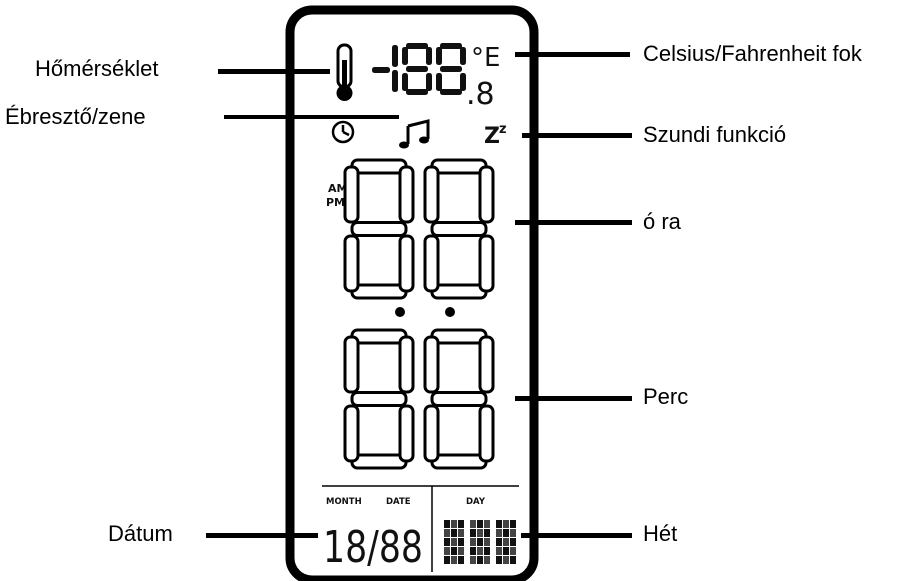 Image resolution: width=915 pixels, height=581 pixels. I want to click on one-top, so click(395, 56).